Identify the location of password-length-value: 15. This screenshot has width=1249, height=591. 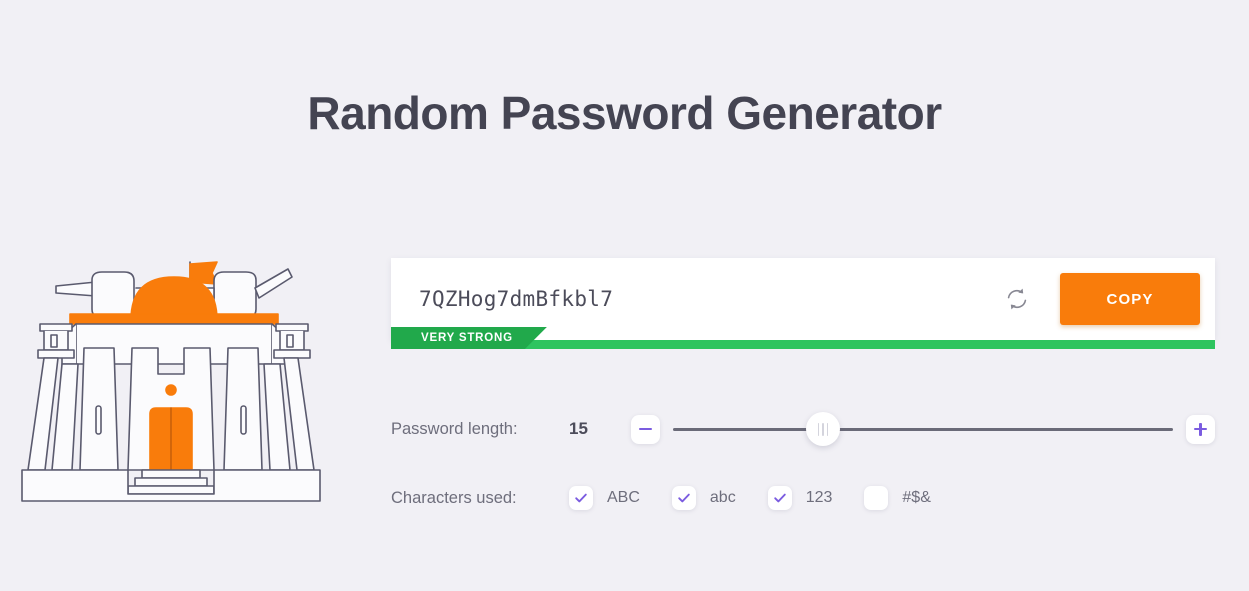
(578, 428).